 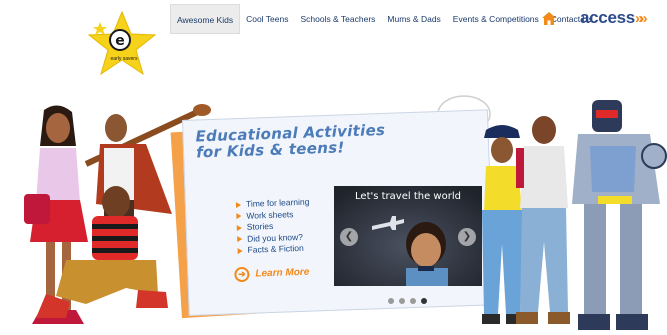 What do you see at coordinates (102, 252) in the screenshot?
I see `boy-striped-shirt-illustration` at bounding box center [102, 252].